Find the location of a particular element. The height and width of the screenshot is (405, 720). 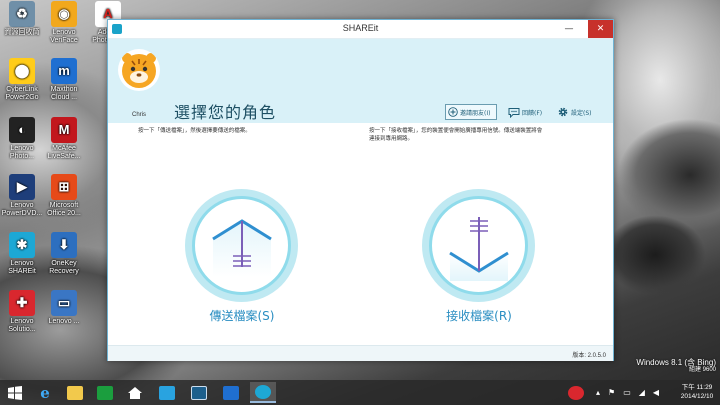

lenovo-solution-icon is located at coordinates (576, 392).